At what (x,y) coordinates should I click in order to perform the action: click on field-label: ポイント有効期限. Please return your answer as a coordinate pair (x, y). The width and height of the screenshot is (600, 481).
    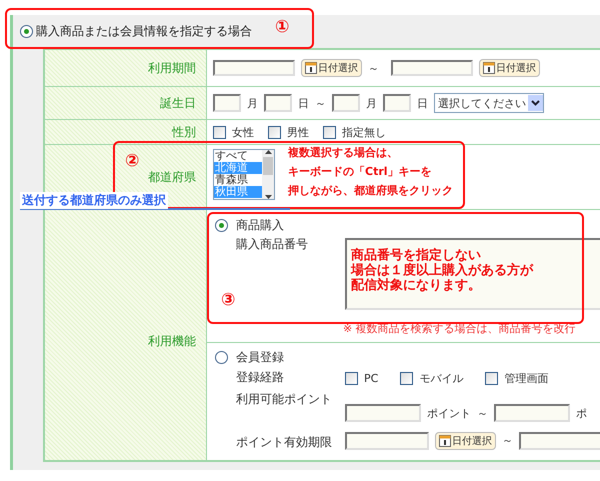
    Looking at the image, I should click on (284, 442).